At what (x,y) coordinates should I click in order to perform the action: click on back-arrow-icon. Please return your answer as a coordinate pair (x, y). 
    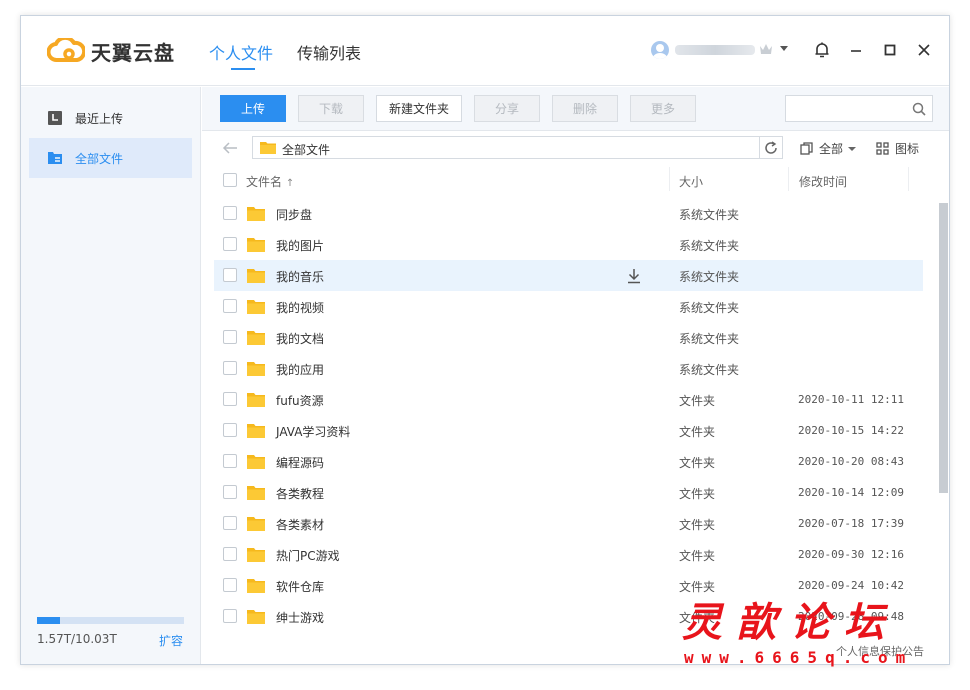
    Looking at the image, I should click on (230, 148).